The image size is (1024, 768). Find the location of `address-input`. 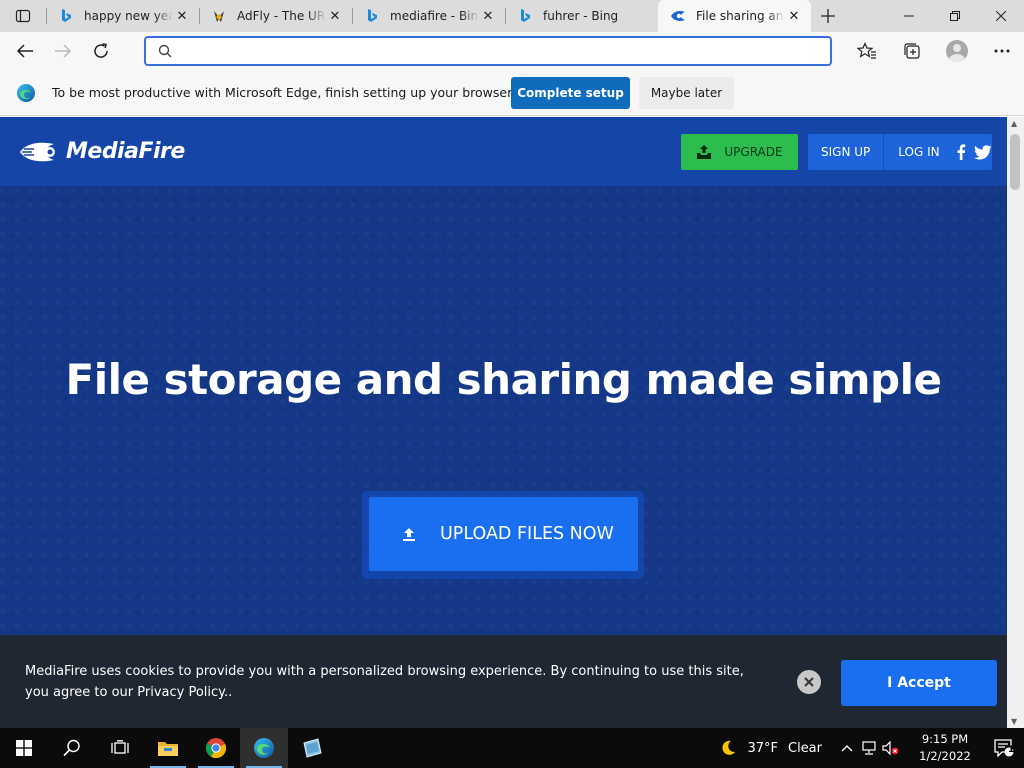

address-input is located at coordinates (505, 51).